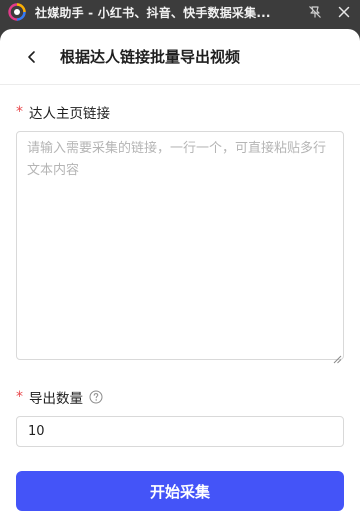 The height and width of the screenshot is (520, 360). I want to click on count-field-label: * 导出数量, so click(59, 397).